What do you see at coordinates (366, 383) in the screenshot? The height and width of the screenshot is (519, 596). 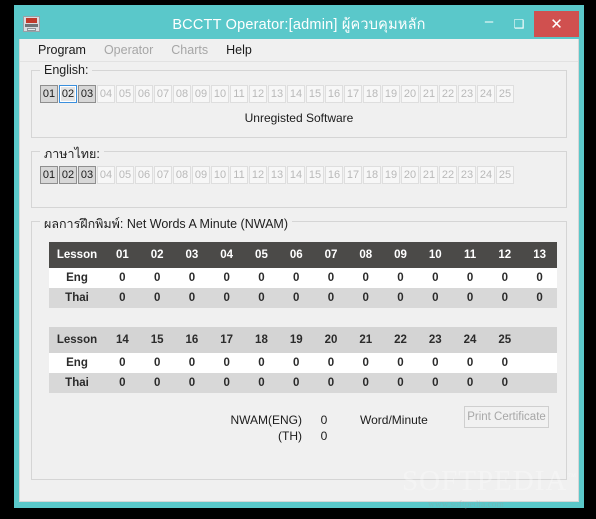 I see `cell-thai-21: 0` at bounding box center [366, 383].